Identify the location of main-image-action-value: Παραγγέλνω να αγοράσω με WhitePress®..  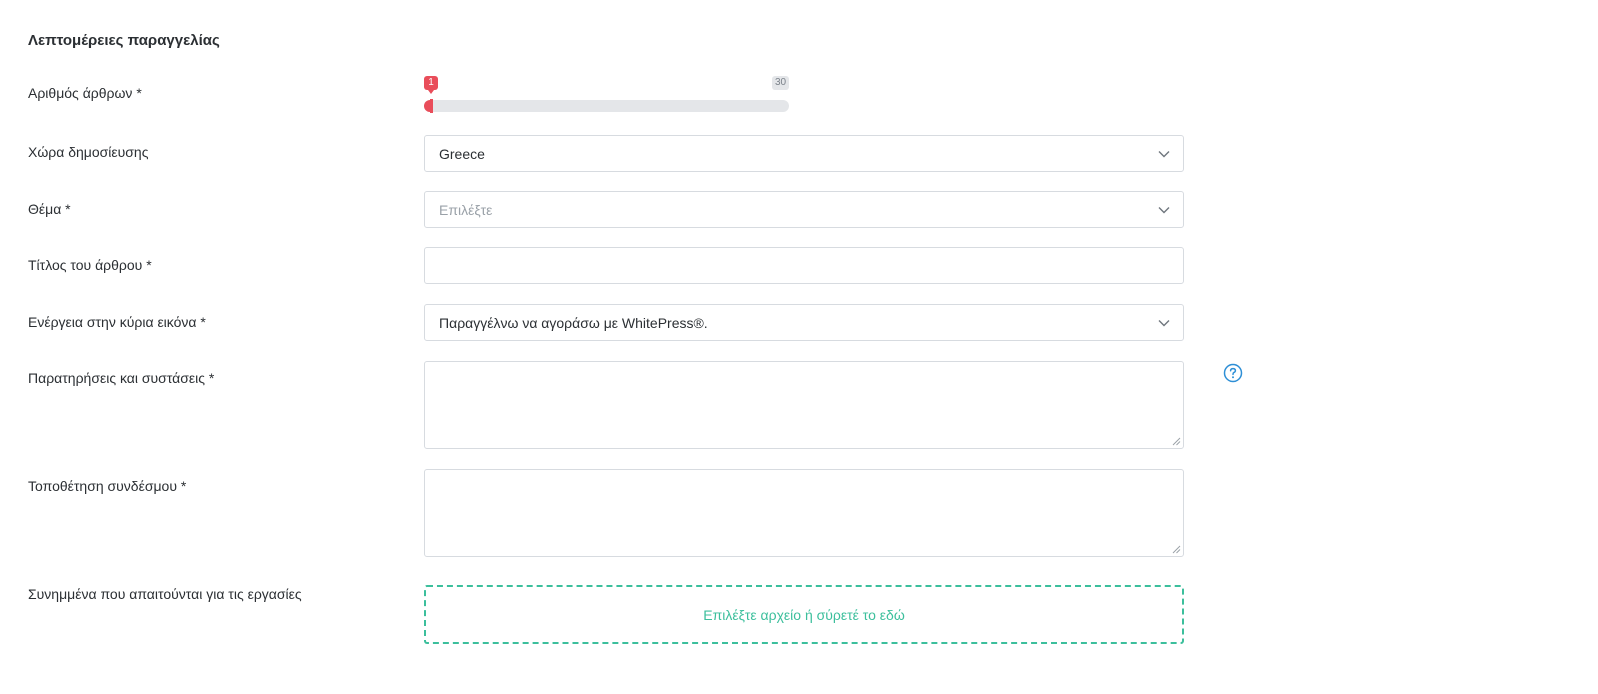
(573, 322).